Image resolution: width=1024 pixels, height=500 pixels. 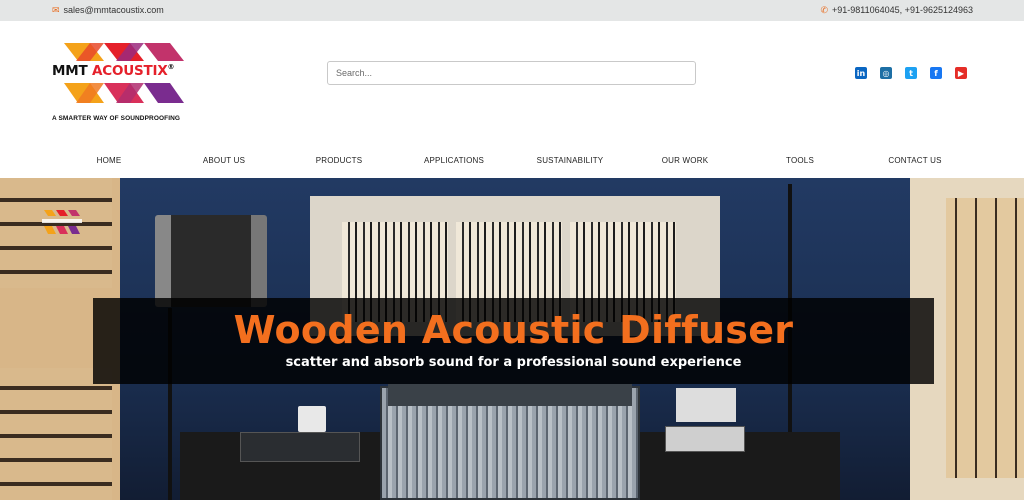 What do you see at coordinates (224, 160) in the screenshot?
I see `nav-about-us: ABOUT US` at bounding box center [224, 160].